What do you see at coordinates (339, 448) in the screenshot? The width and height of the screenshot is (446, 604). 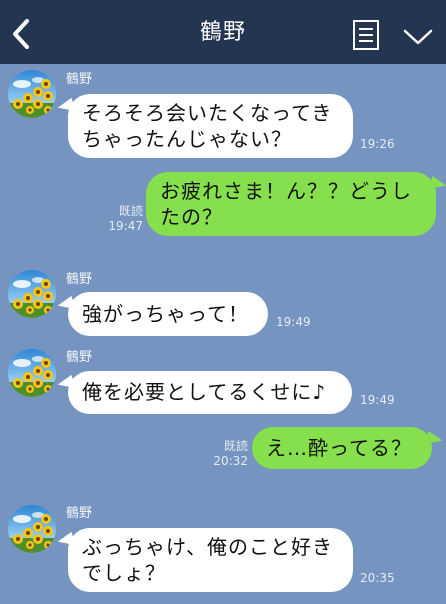 I see `message-text-line: え…酔ってる？` at bounding box center [339, 448].